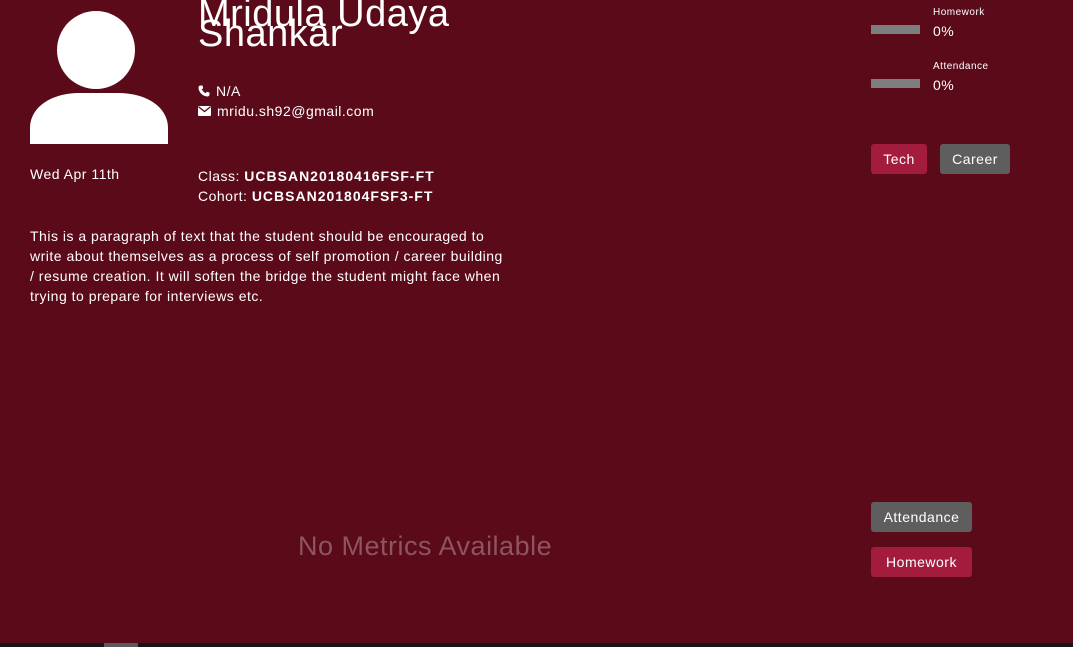 The width and height of the screenshot is (1073, 647). What do you see at coordinates (342, 196) in the screenshot?
I see `cohort-value: UCBSAN201804FSF3-FT` at bounding box center [342, 196].